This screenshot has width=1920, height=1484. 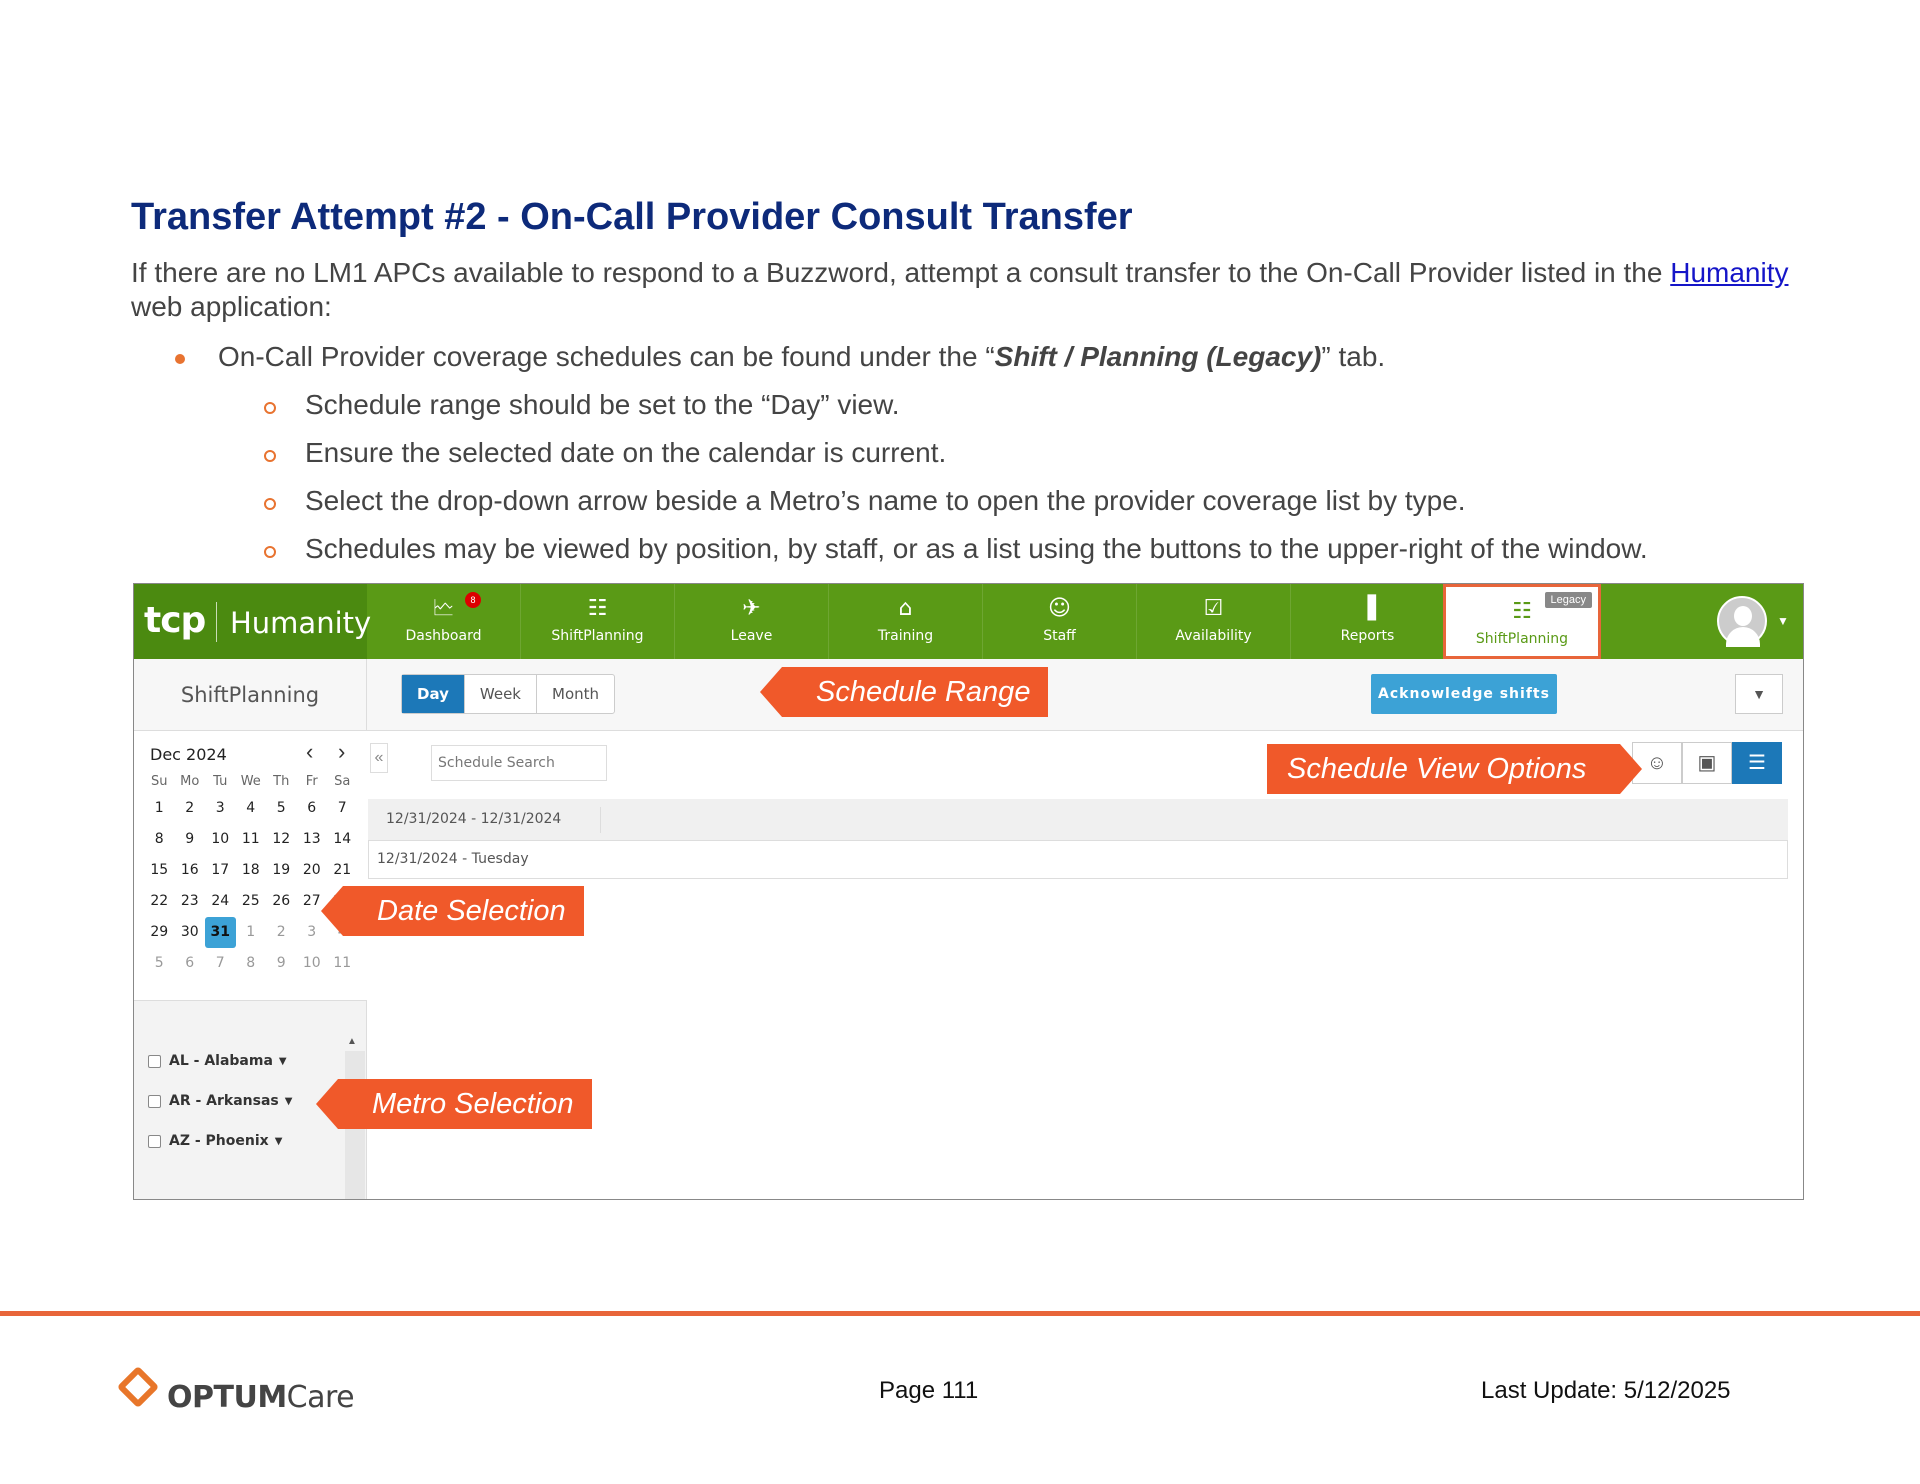 What do you see at coordinates (600, 820) in the screenshot?
I see `header-divider` at bounding box center [600, 820].